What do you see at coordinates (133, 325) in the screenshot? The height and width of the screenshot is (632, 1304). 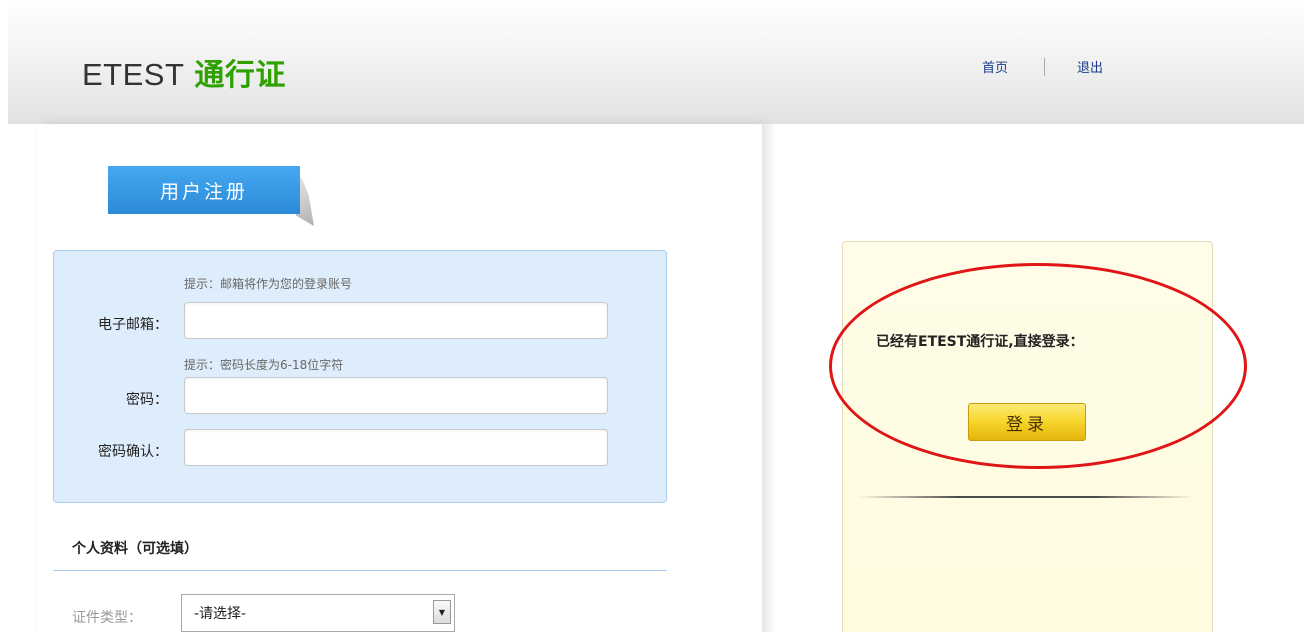 I see `email-label: 电子邮箱：` at bounding box center [133, 325].